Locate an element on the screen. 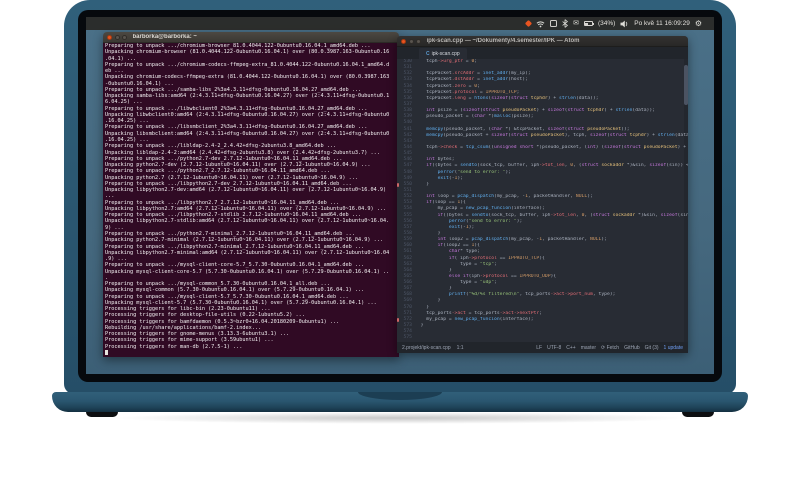 The image size is (800, 477). volume-icon is located at coordinates (624, 24).